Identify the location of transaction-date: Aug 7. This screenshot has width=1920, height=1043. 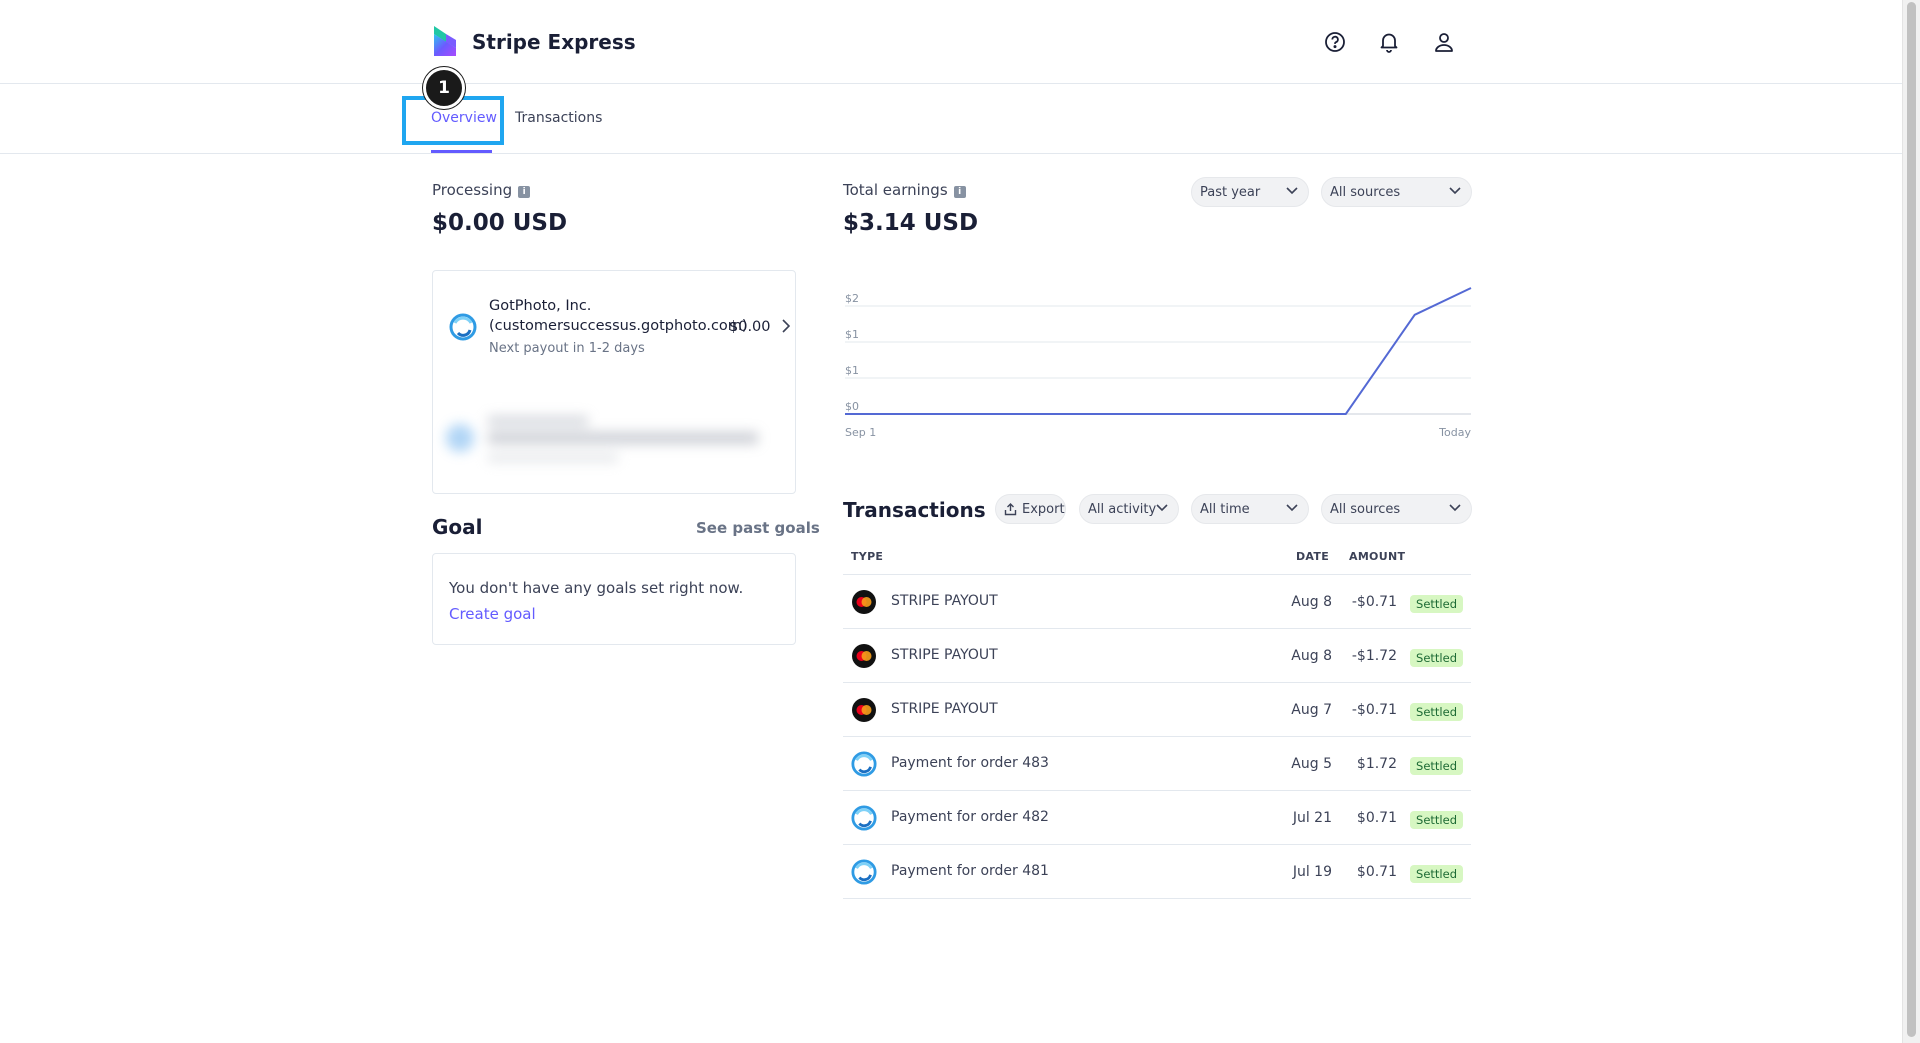
(1311, 710).